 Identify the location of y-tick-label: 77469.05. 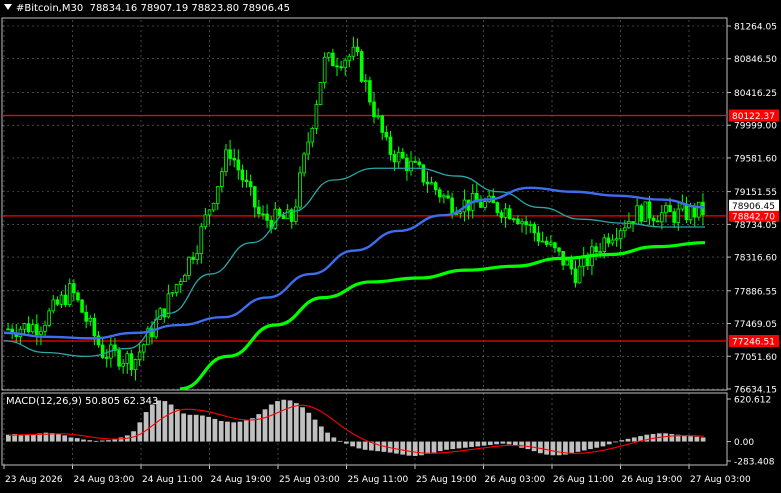
(755, 325).